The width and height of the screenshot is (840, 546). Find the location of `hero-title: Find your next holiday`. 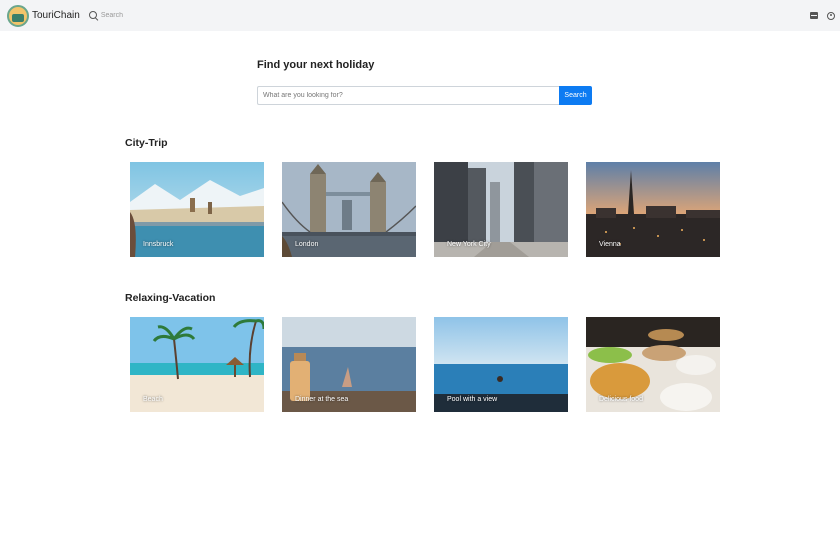

hero-title: Find your next holiday is located at coordinates (316, 65).